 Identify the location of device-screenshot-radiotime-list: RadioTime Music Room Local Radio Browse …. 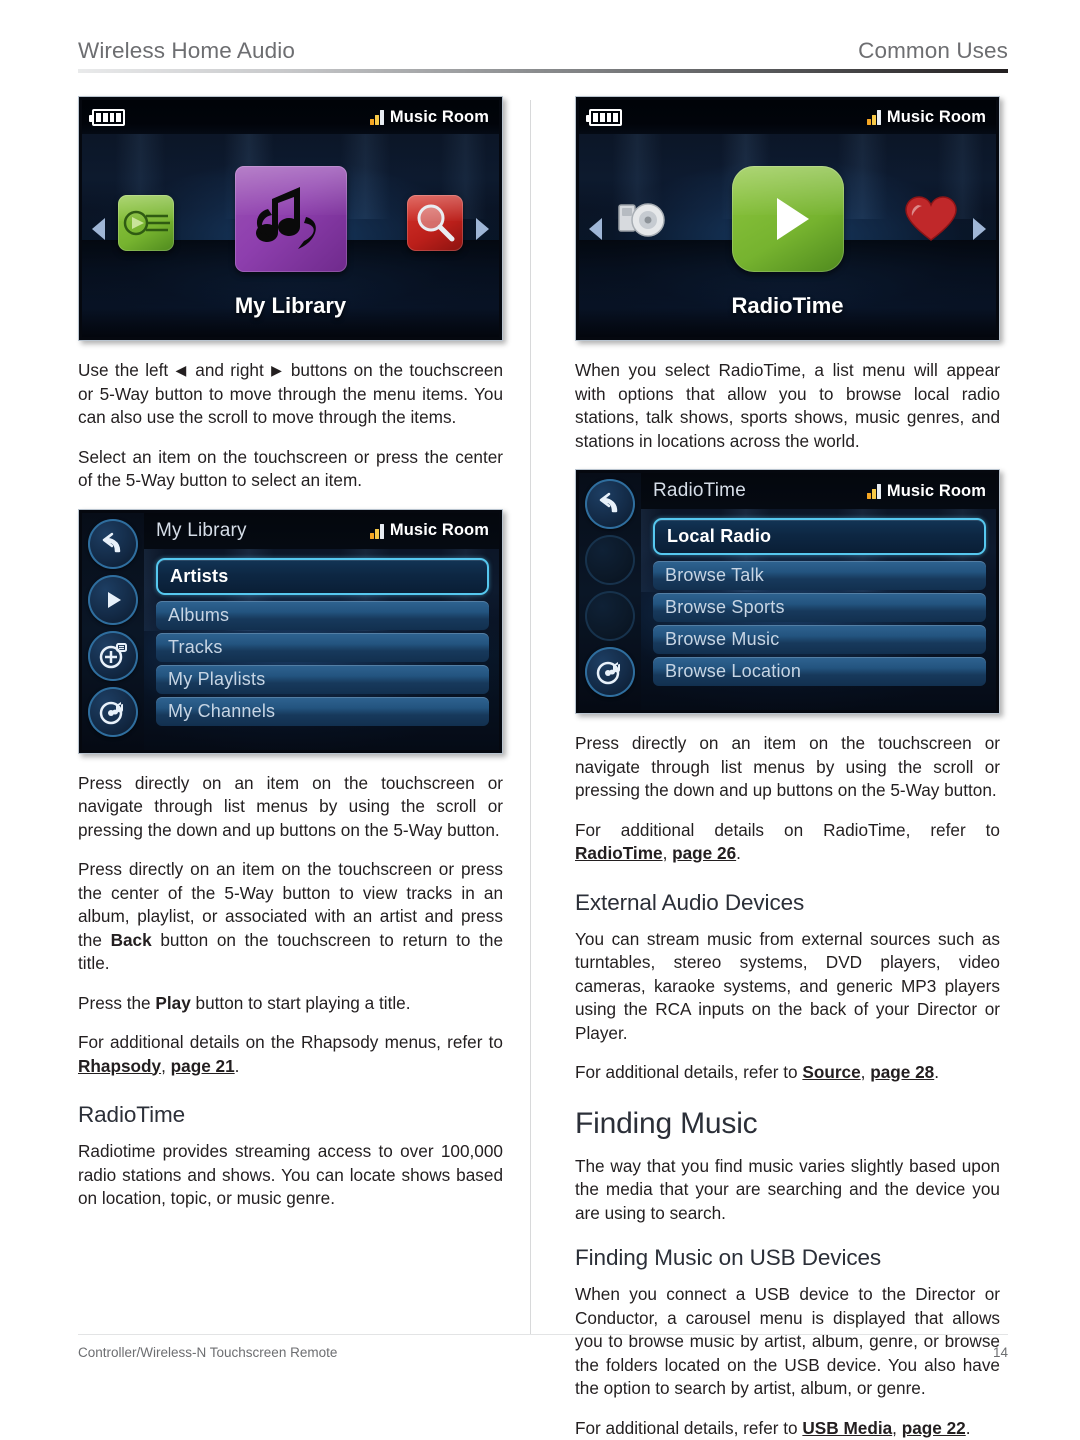
(787, 591).